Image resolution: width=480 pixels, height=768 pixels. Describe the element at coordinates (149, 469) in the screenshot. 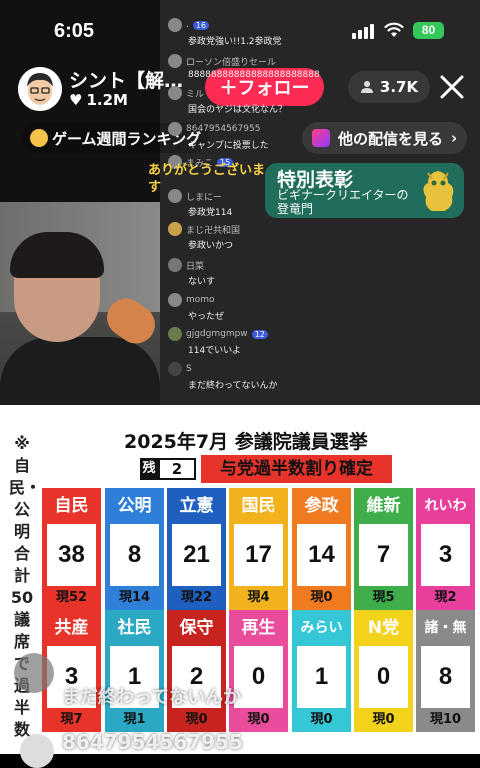

I see `remaining-tag: 残` at that location.